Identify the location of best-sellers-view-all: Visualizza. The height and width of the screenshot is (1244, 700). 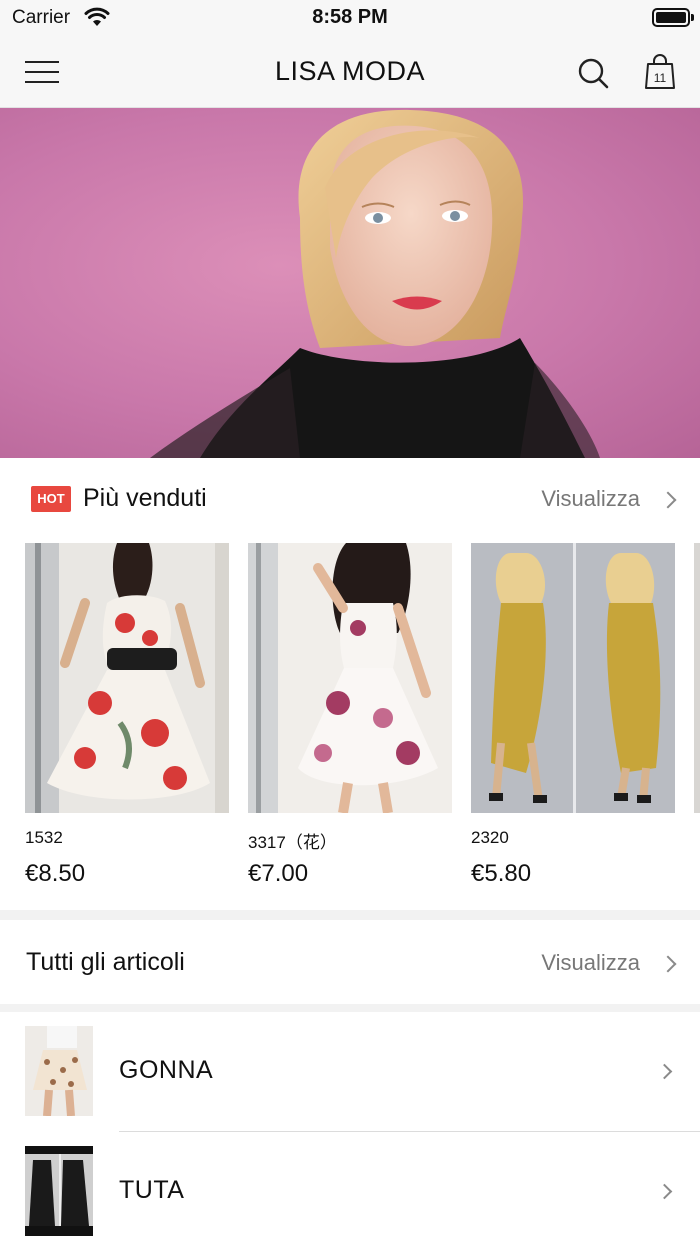
(590, 499).